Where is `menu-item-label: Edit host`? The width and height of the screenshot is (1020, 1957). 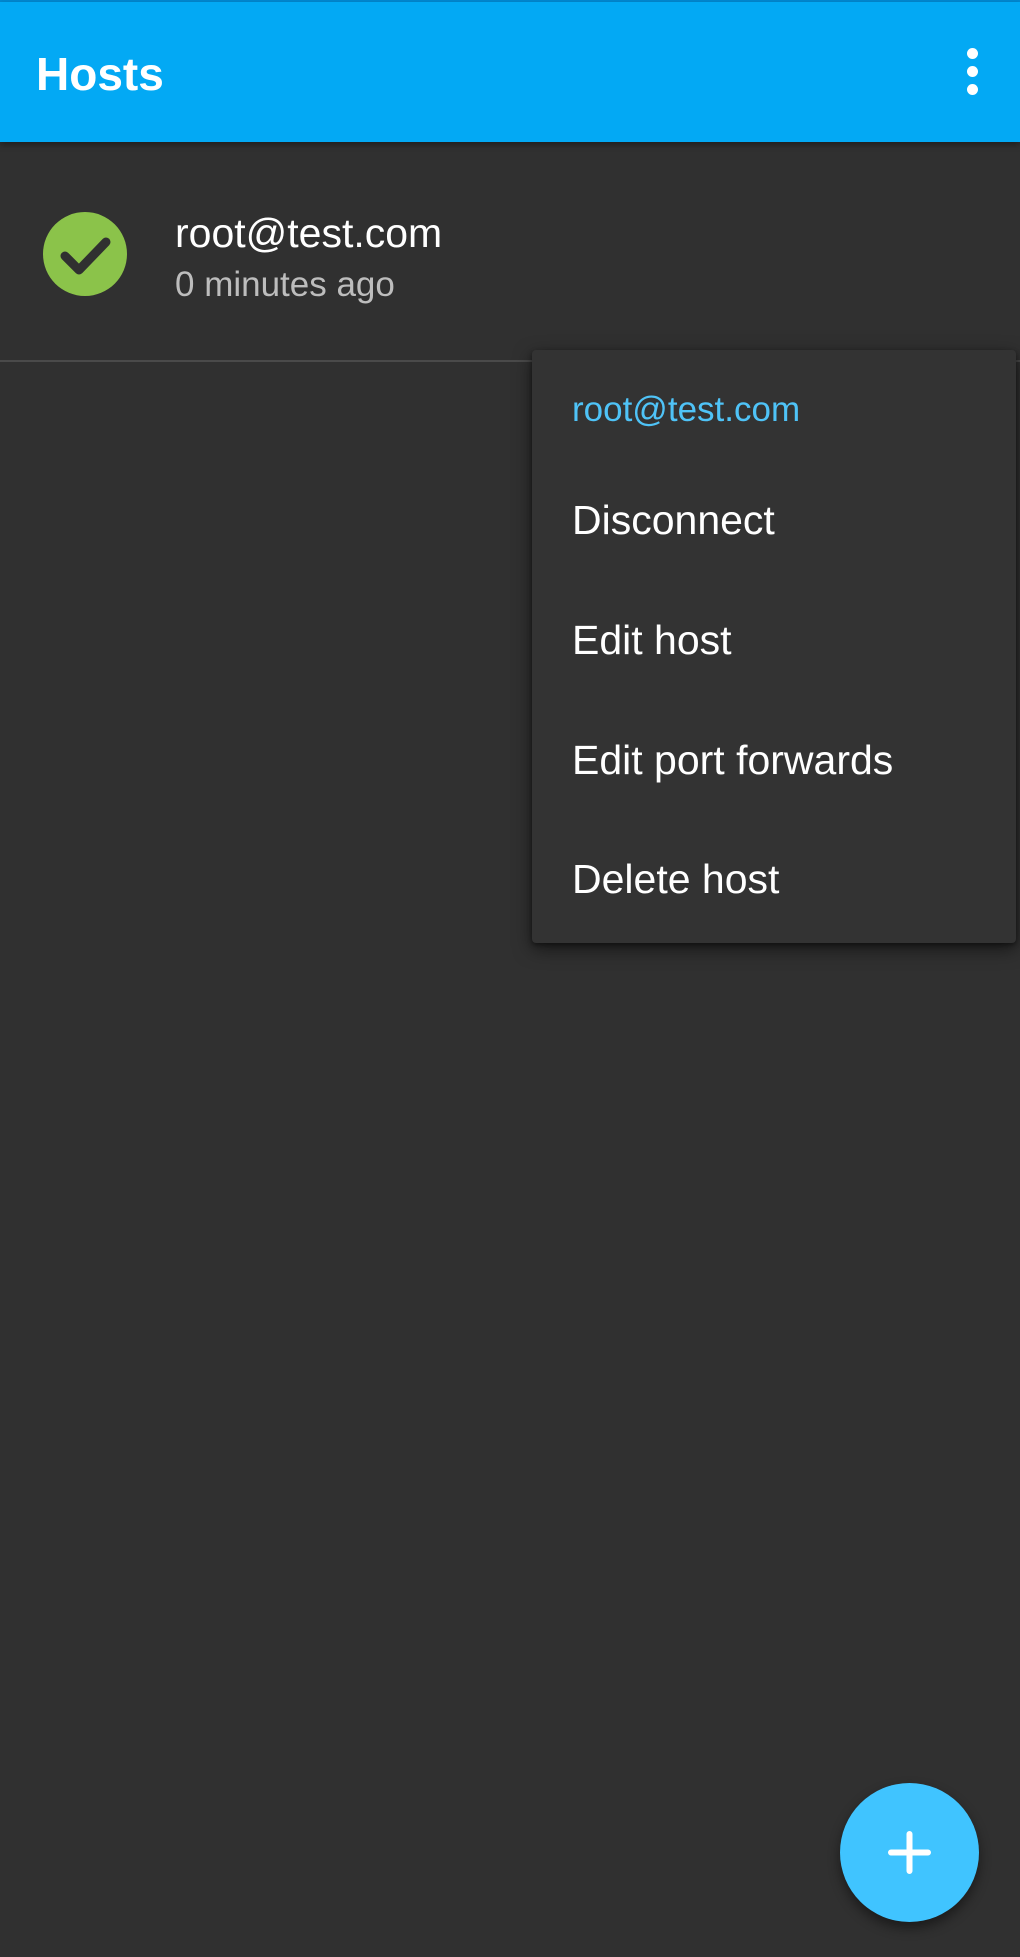 menu-item-label: Edit host is located at coordinates (652, 640).